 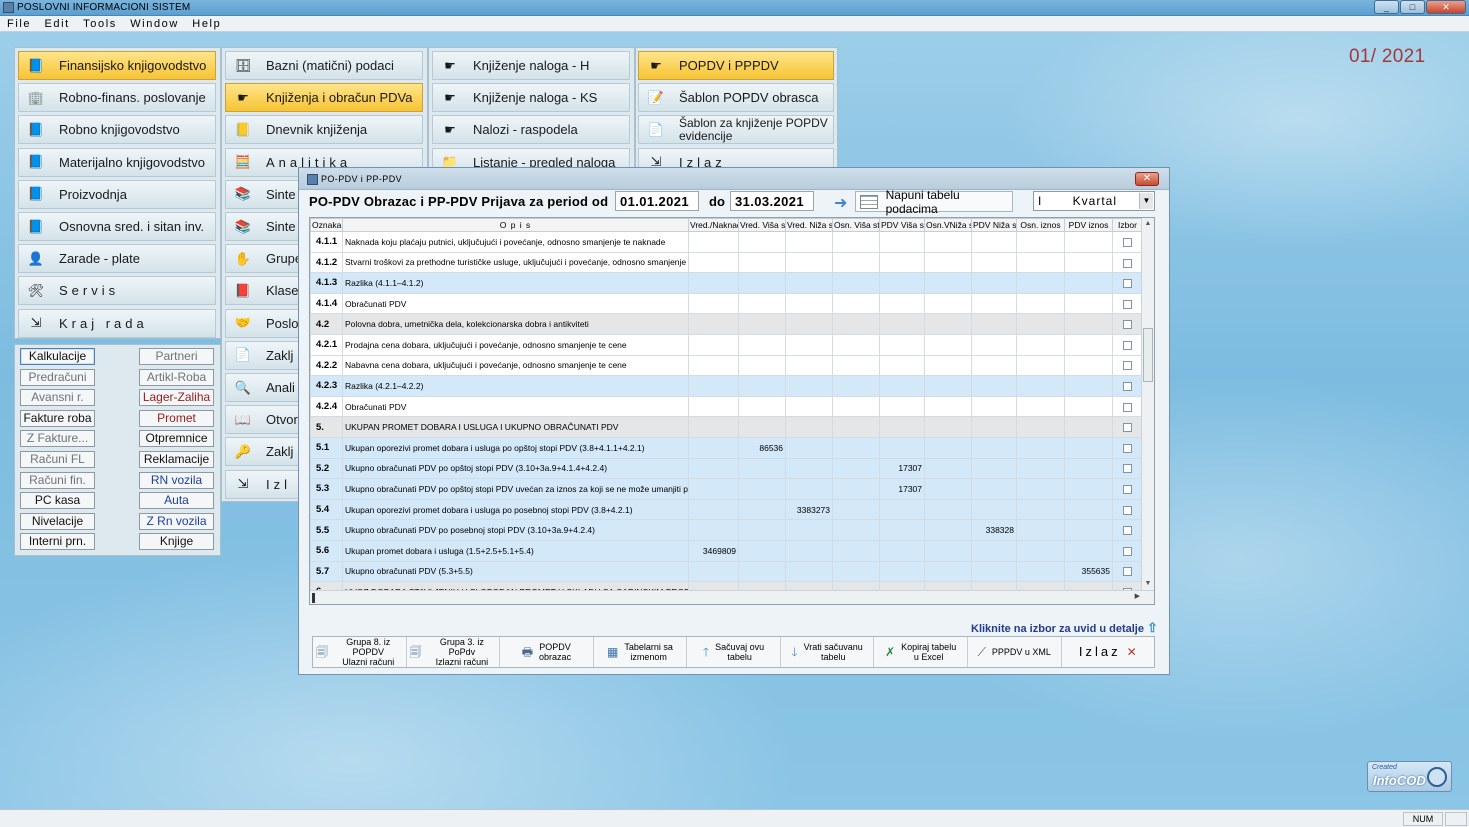 What do you see at coordinates (117, 162) in the screenshot?
I see `module-button-materijalno-knjigovodstvo: 📘 Materijalno knjigovodstvo` at bounding box center [117, 162].